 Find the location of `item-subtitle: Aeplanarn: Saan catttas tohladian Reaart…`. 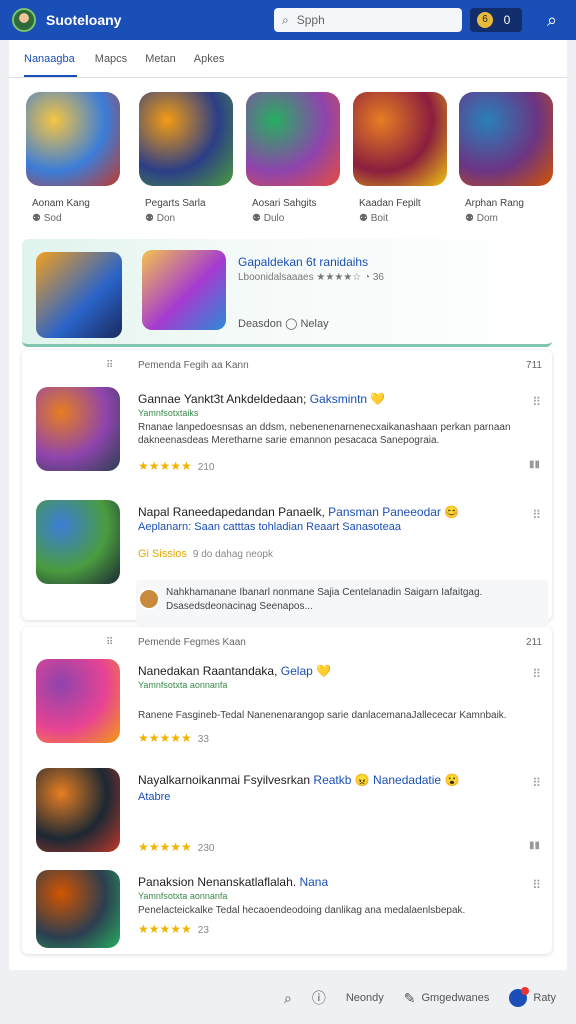

item-subtitle: Aeplanarn: Saan catttas tohladian Reaart… is located at coordinates (269, 527).